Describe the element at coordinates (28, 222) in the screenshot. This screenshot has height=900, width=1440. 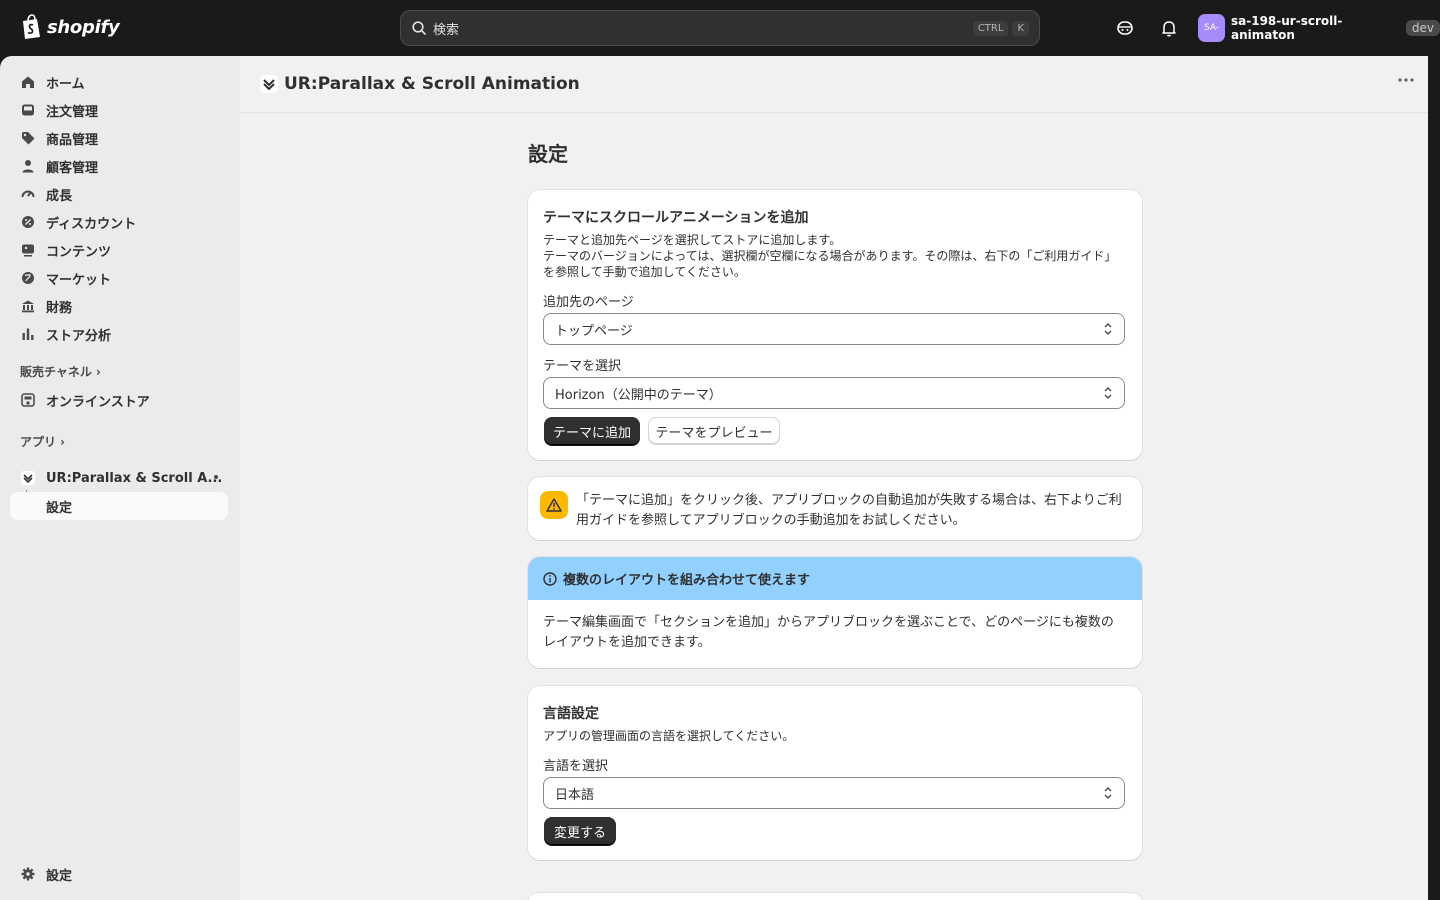
I see `discount-icon` at that location.